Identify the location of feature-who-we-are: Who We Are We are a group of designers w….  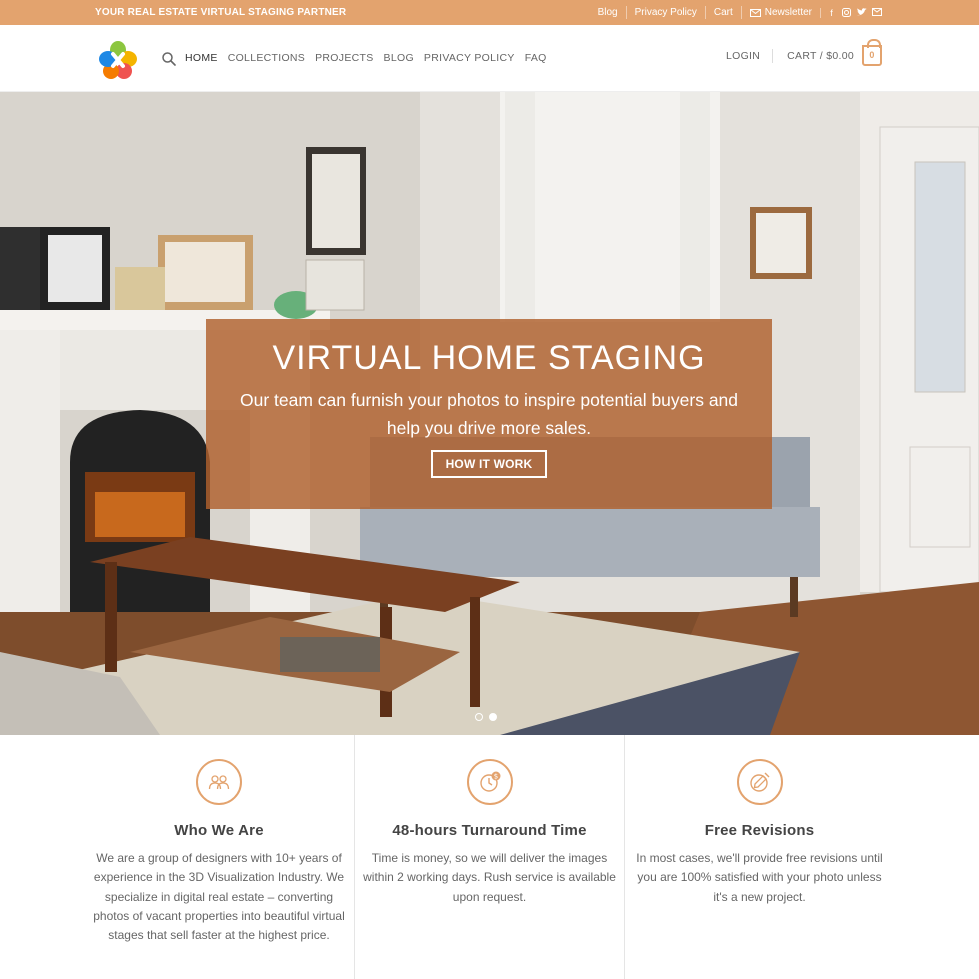
(219, 857).